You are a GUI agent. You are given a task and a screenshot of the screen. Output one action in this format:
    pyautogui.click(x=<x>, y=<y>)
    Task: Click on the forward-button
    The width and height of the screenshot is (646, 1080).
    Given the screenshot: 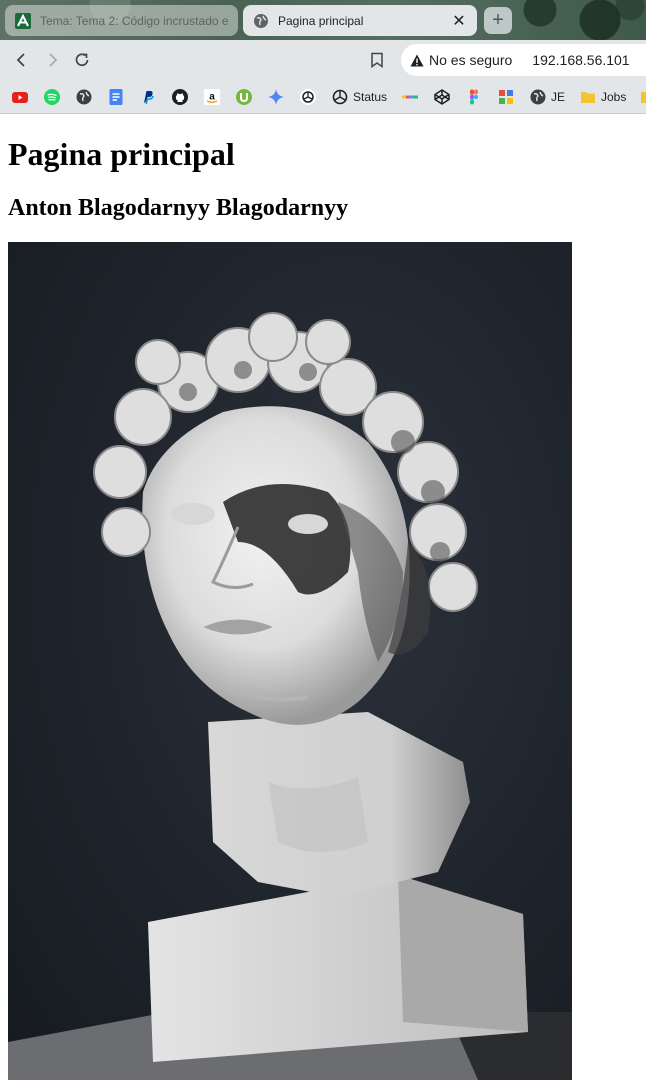 What is the action you would take?
    pyautogui.click(x=52, y=60)
    